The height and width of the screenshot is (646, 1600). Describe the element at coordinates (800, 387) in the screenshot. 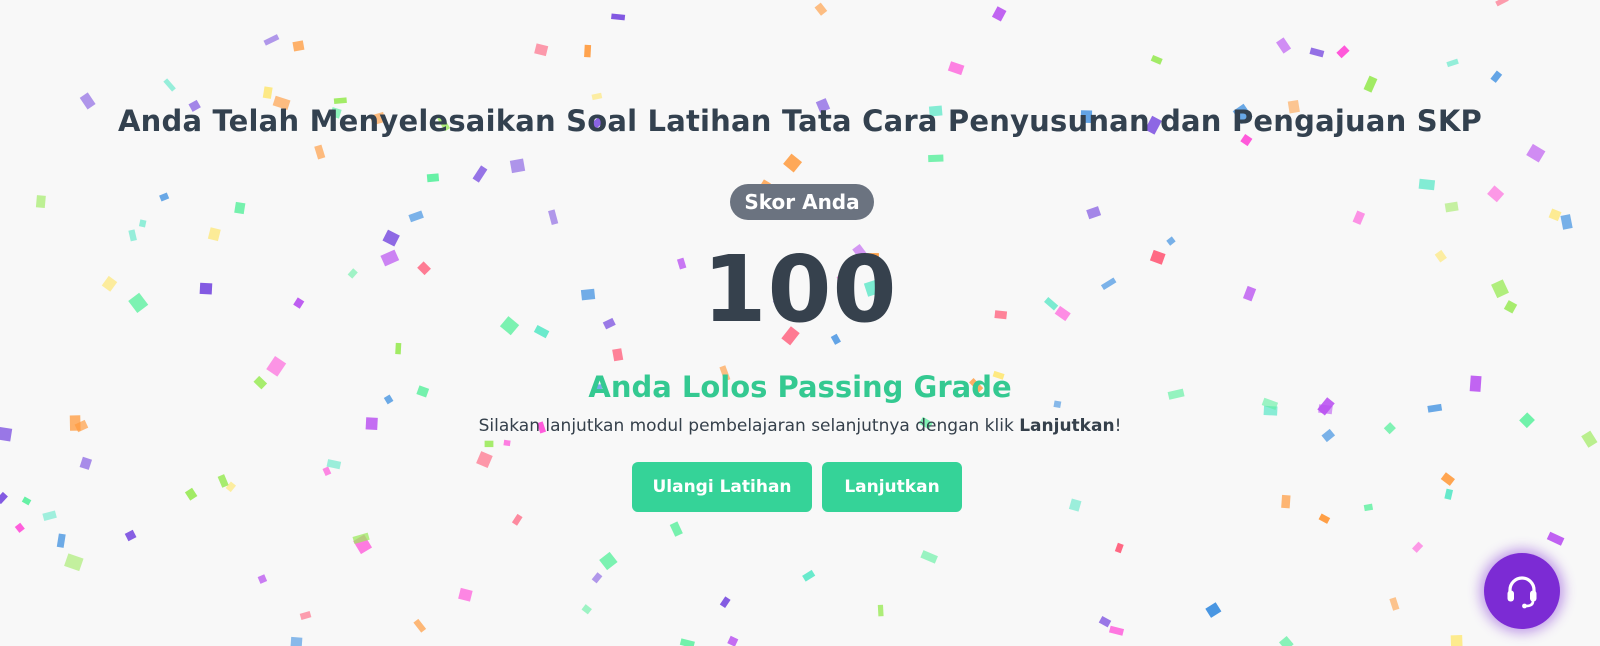

I see `passing-status: Anda Lolos Passing Grade` at that location.